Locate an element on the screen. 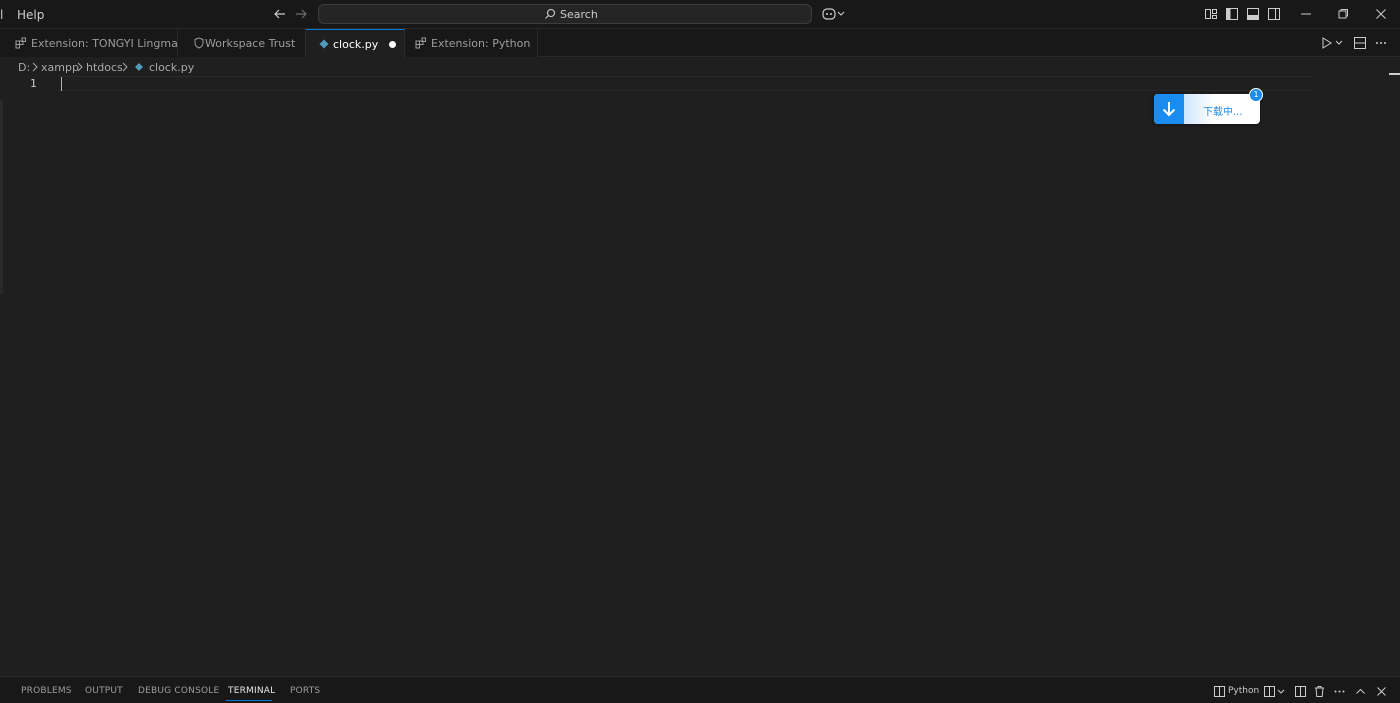 This screenshot has height=703, width=1400. tab-extension-python: Extension: Python is located at coordinates (471, 43).